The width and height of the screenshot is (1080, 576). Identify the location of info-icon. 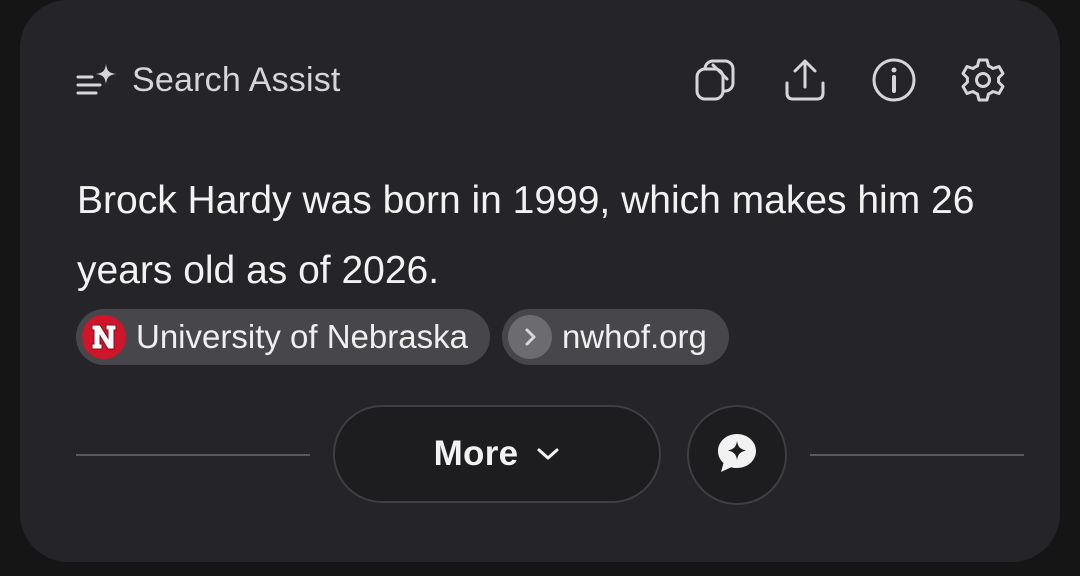
(894, 80).